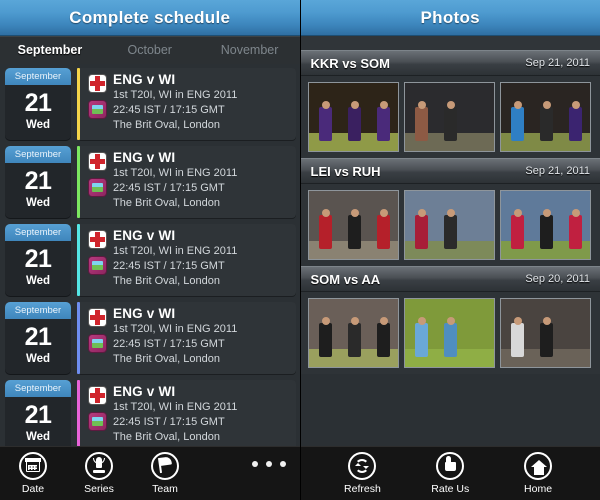 The height and width of the screenshot is (500, 600). I want to click on month-tab-november: November, so click(250, 50).